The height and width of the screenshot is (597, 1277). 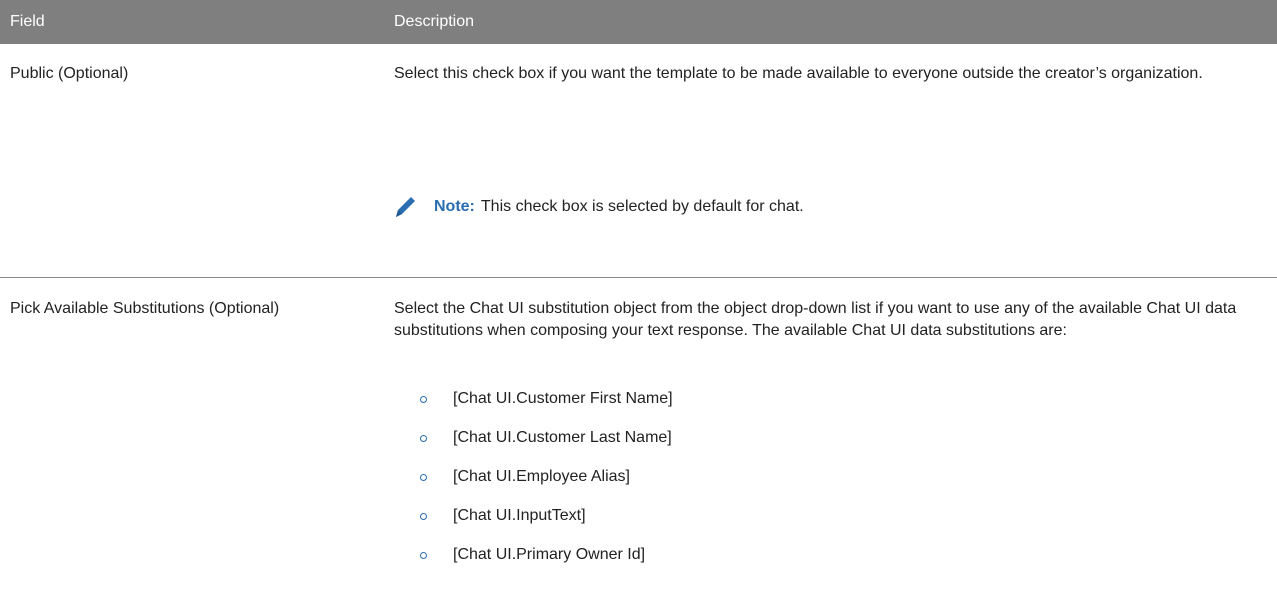 What do you see at coordinates (549, 554) in the screenshot?
I see `substitution-text: [Chat UI.Primary Owner Id]` at bounding box center [549, 554].